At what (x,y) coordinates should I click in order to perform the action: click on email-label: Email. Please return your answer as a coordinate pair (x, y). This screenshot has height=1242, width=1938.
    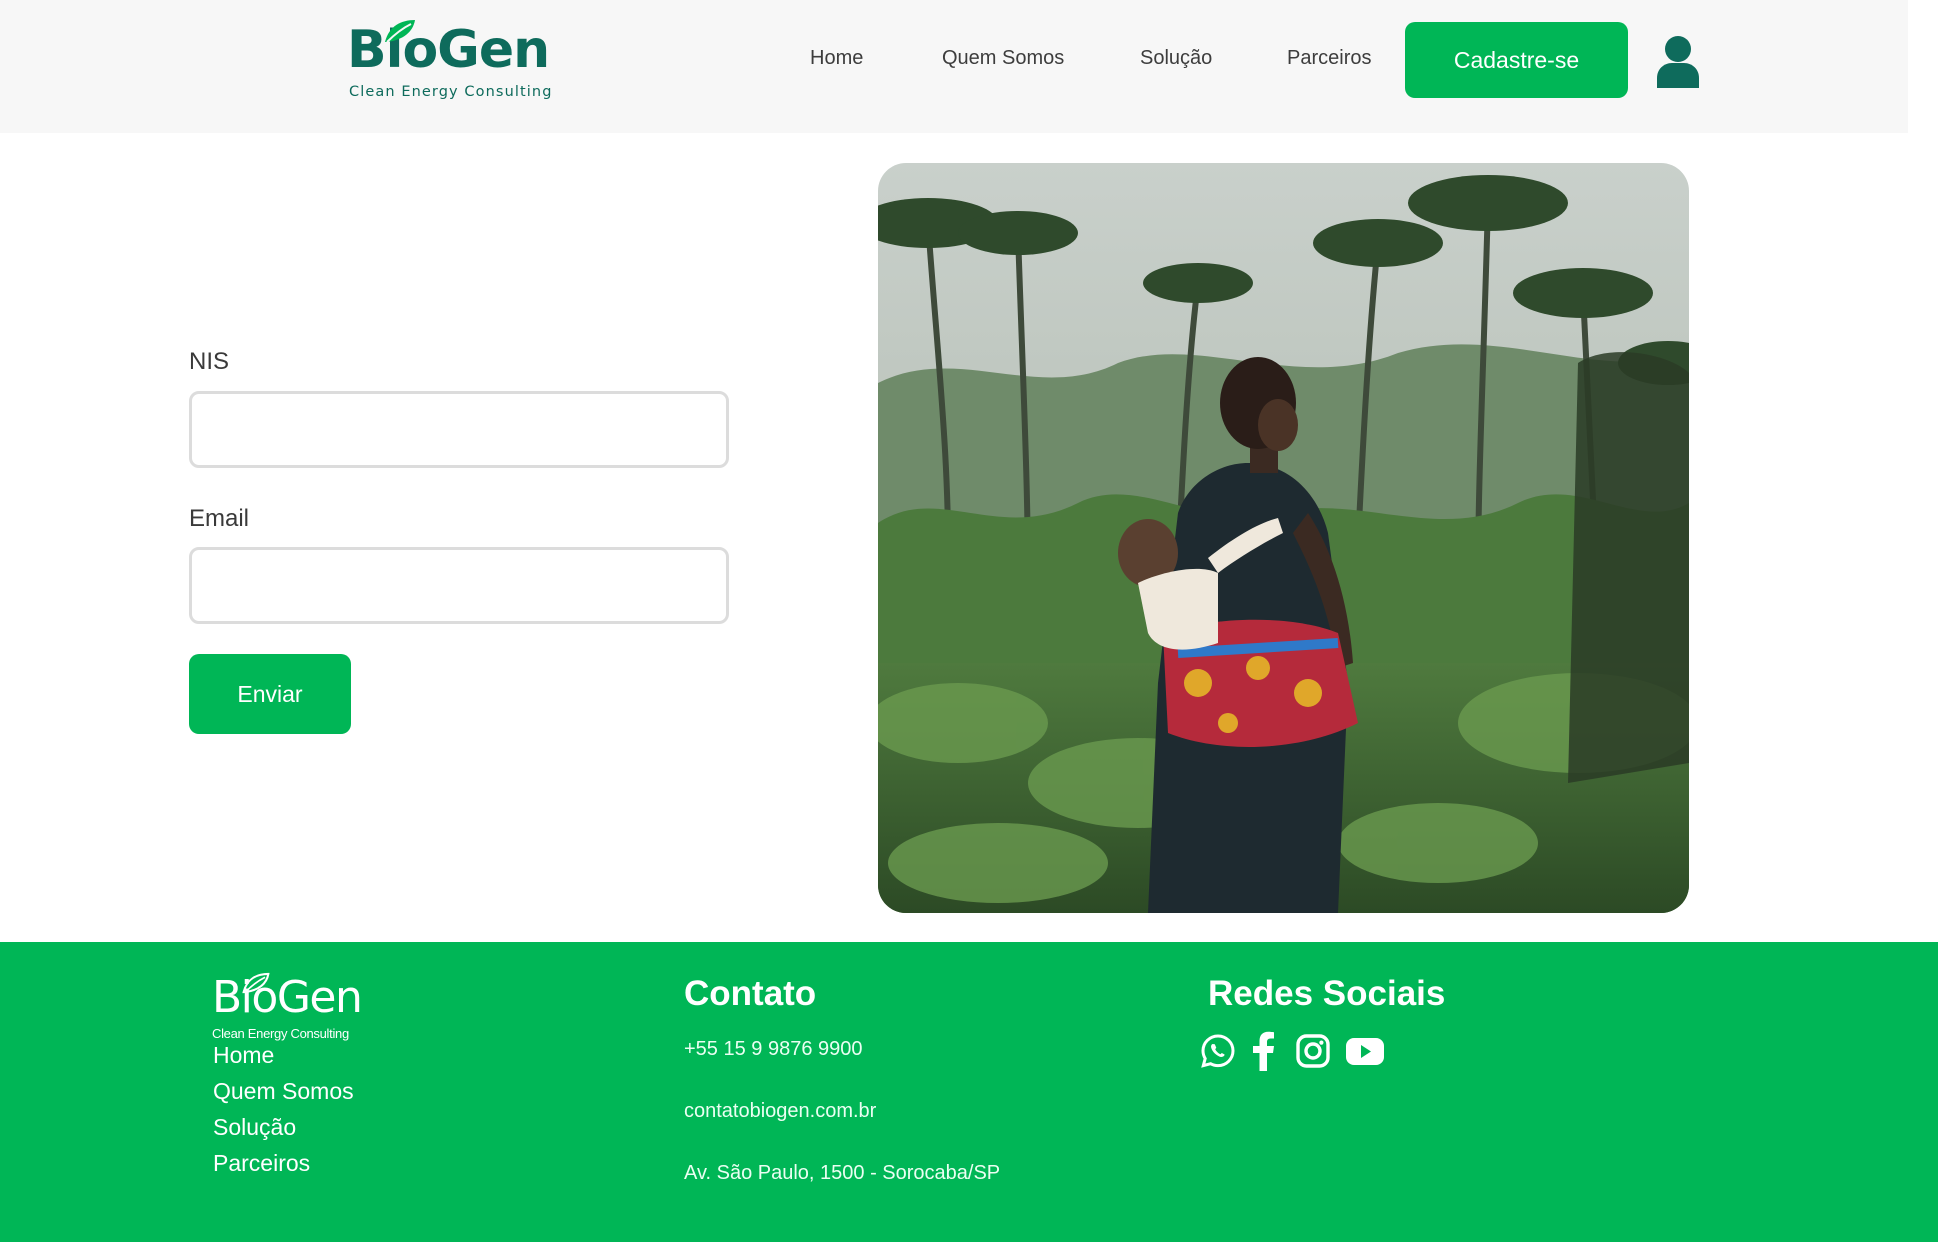
    Looking at the image, I should click on (219, 518).